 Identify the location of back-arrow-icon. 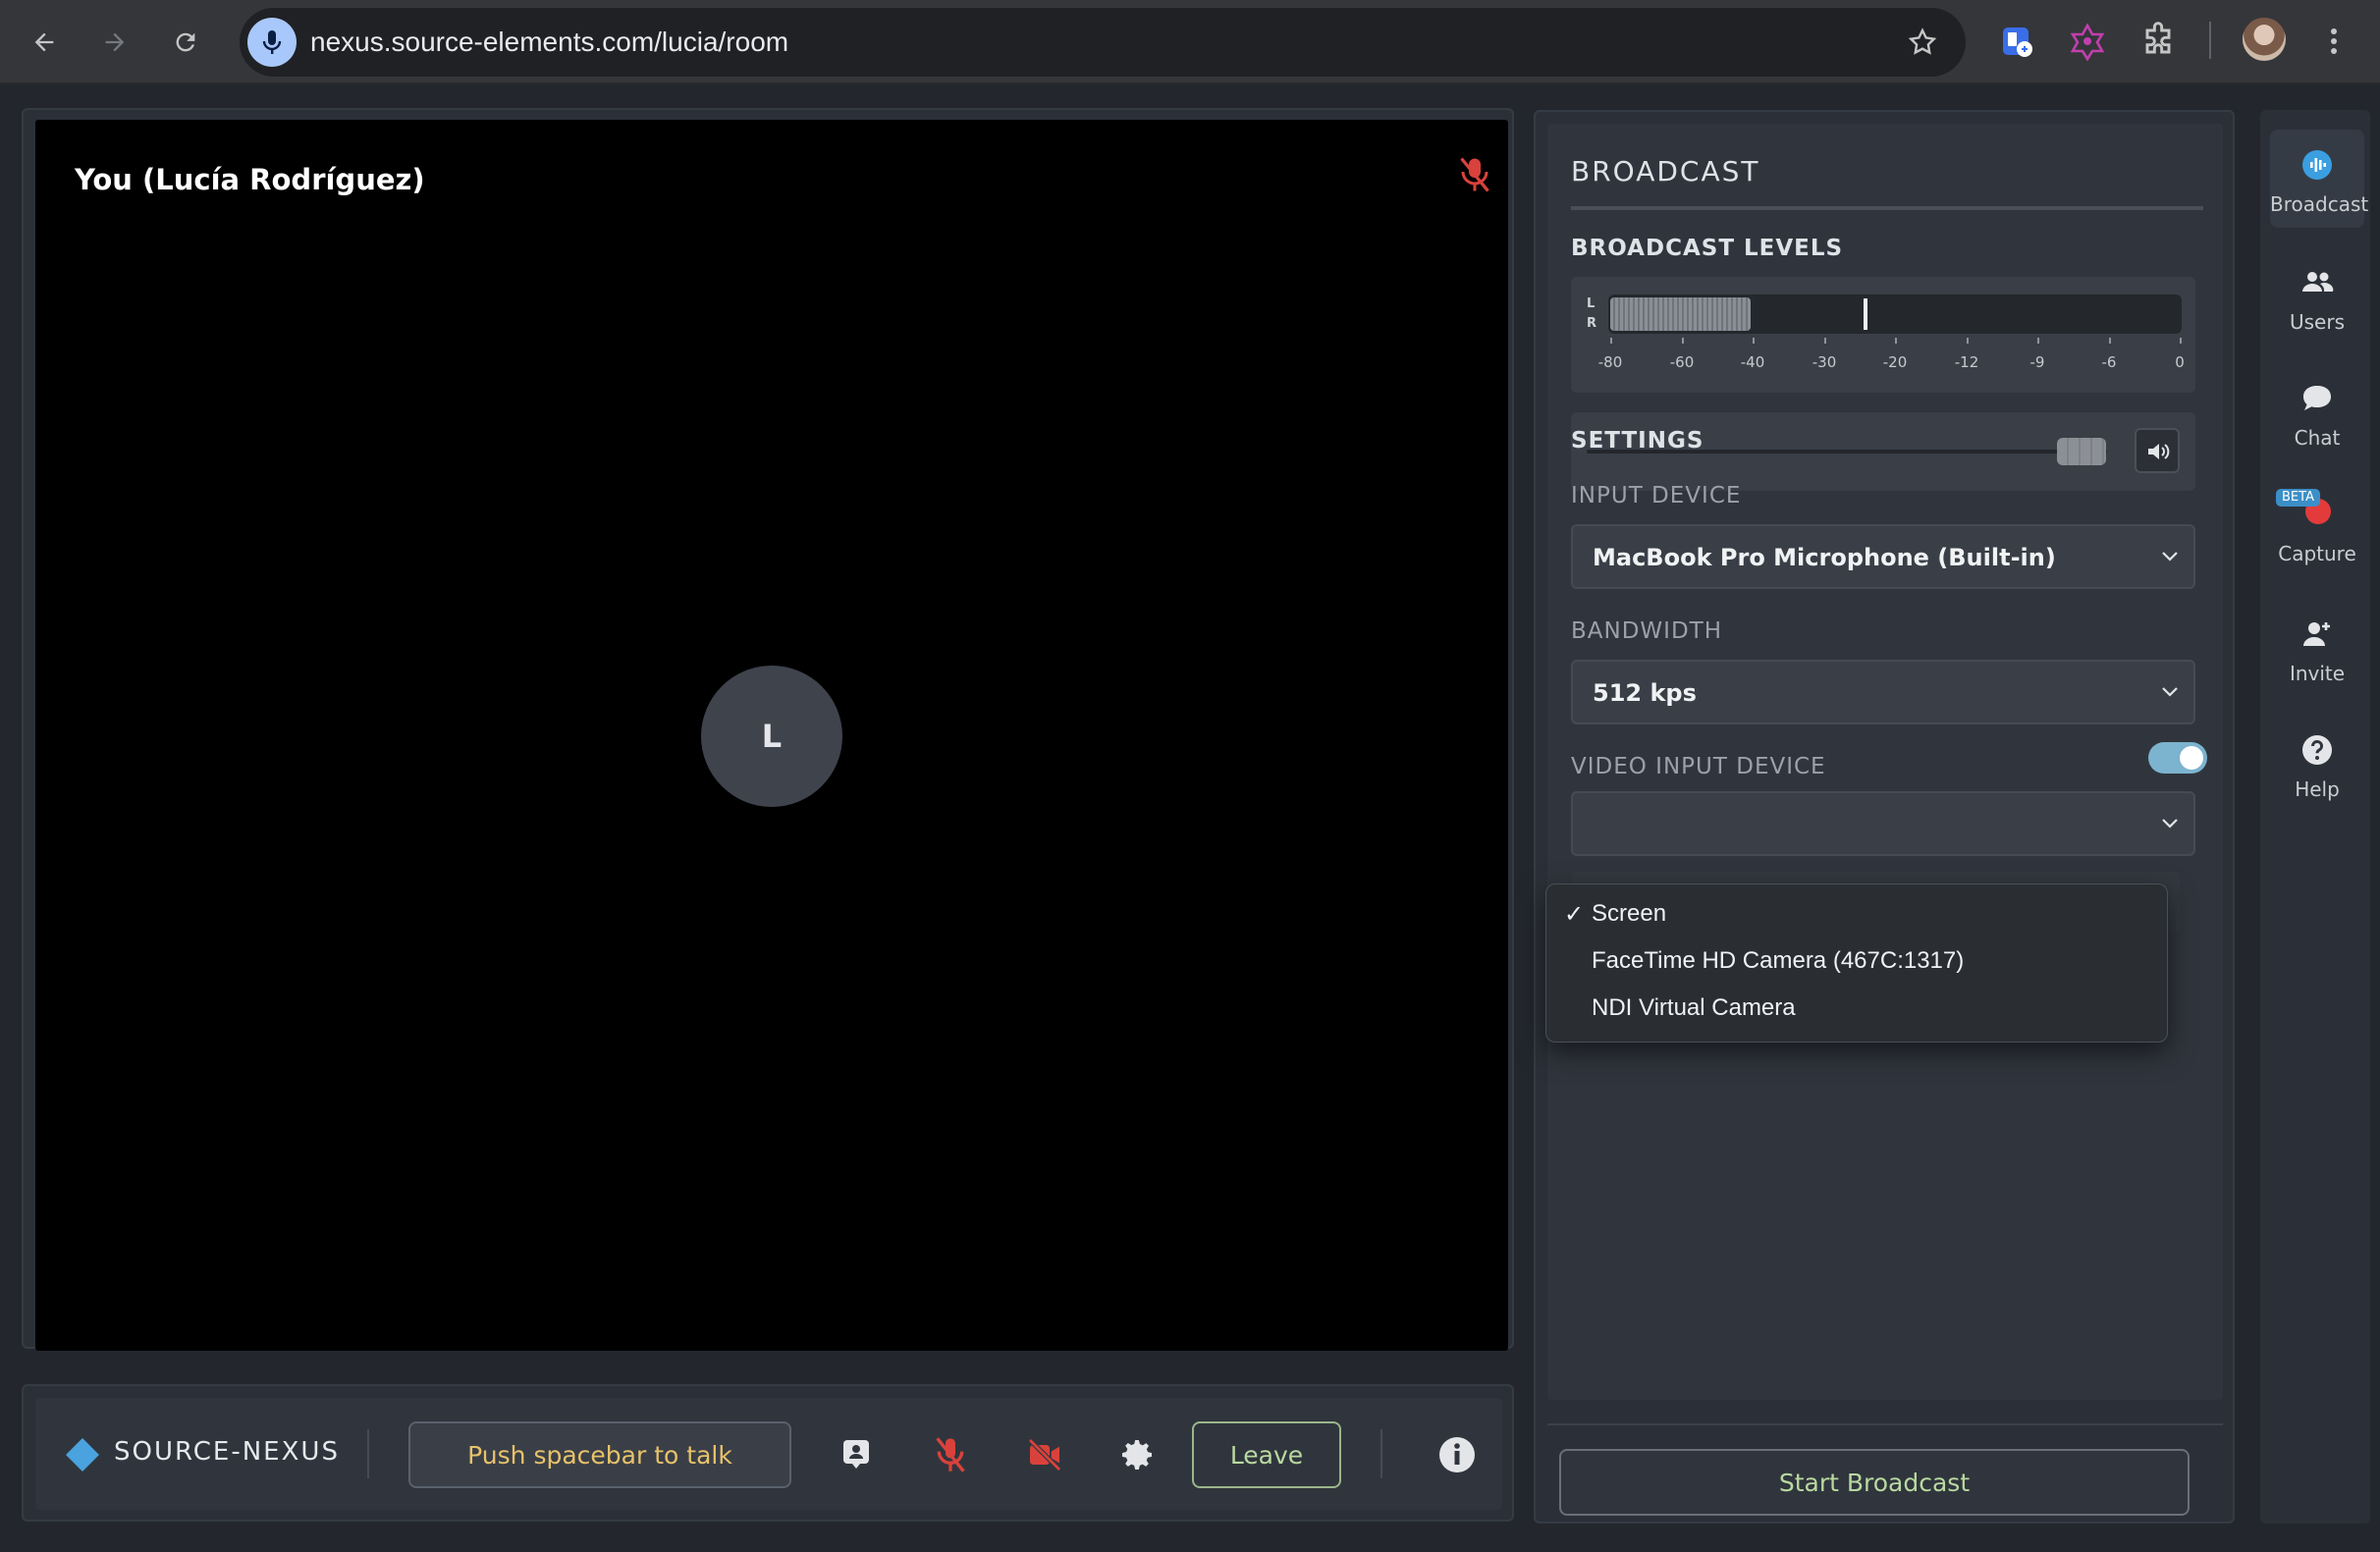
(44, 42).